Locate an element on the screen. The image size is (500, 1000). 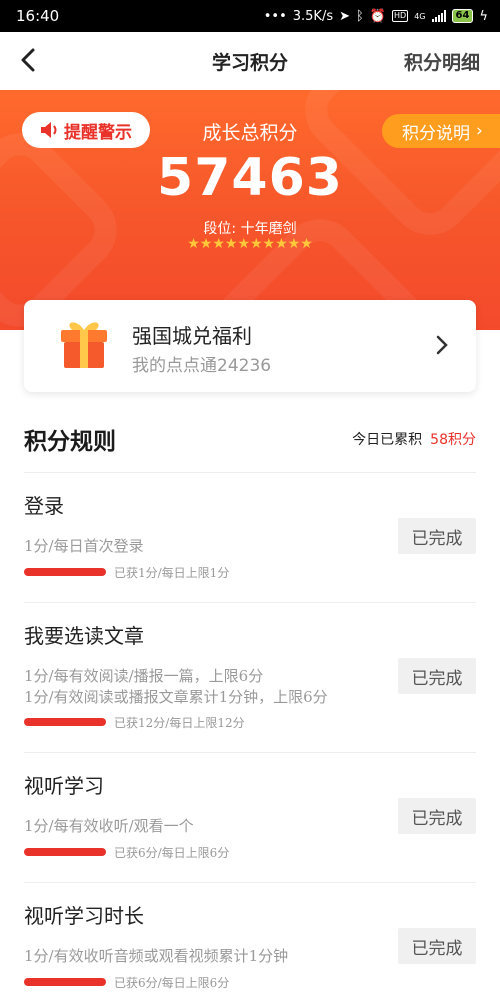
gift-icon is located at coordinates (84, 345).